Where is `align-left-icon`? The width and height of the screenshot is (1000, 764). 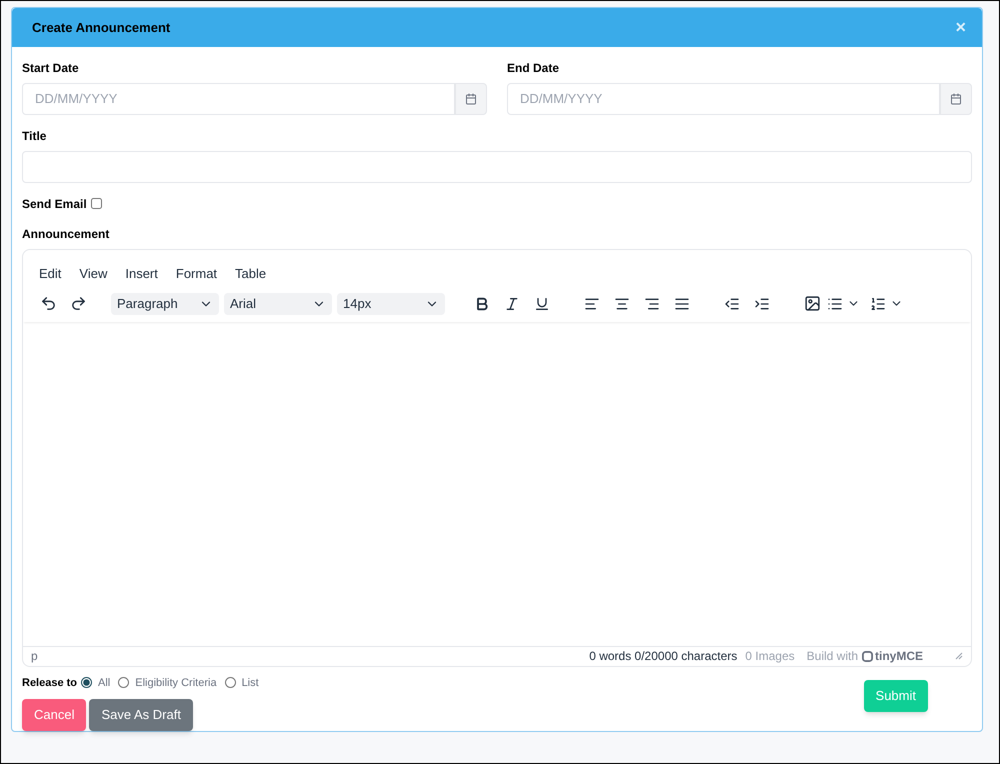
align-left-icon is located at coordinates (592, 304).